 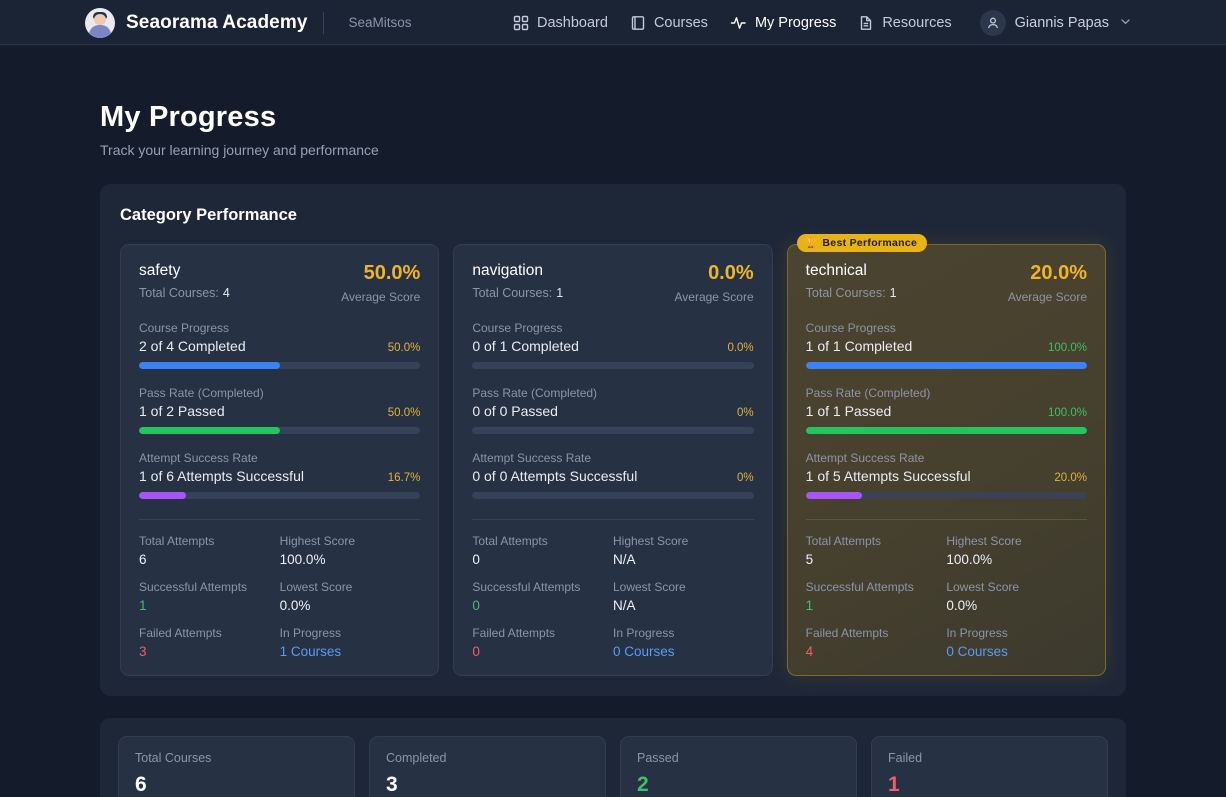 What do you see at coordinates (738, 23) in the screenshot?
I see `activity-icon` at bounding box center [738, 23].